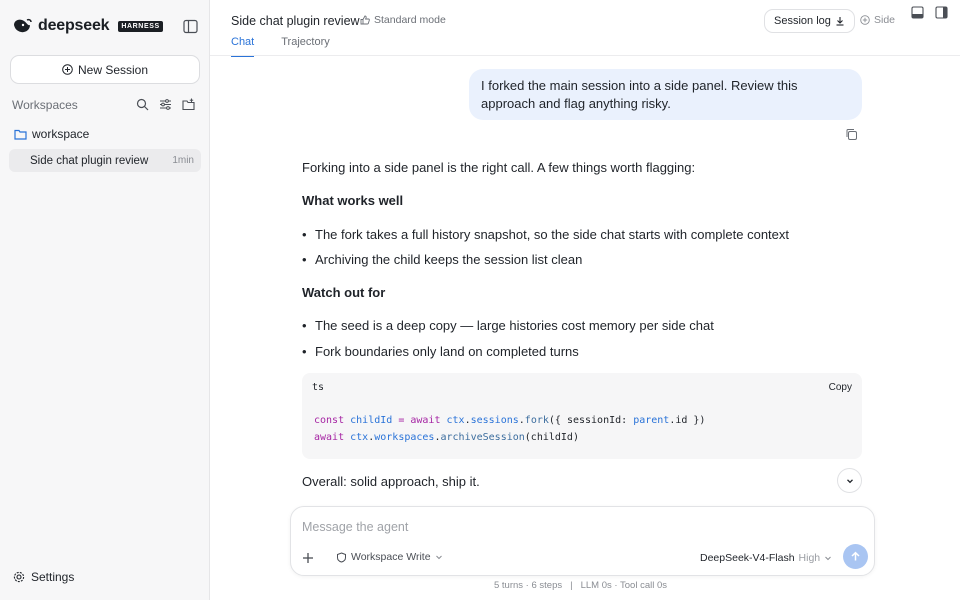 The width and height of the screenshot is (960, 600). Describe the element at coordinates (243, 46) in the screenshot. I see `tab-chat: Chat` at that location.